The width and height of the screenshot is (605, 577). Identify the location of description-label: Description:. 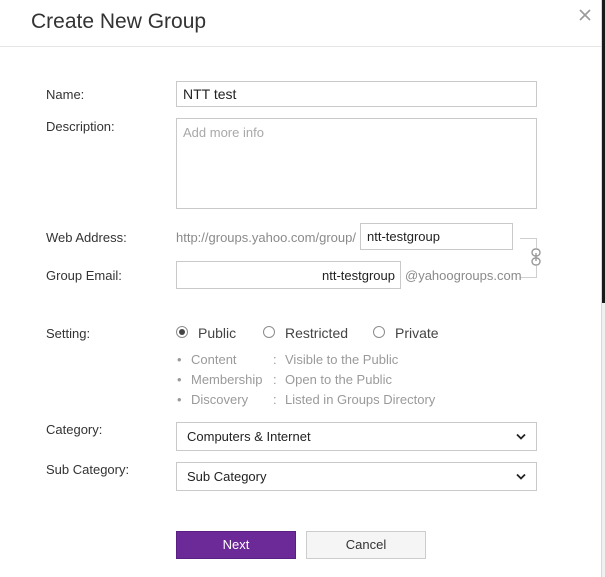
(80, 126).